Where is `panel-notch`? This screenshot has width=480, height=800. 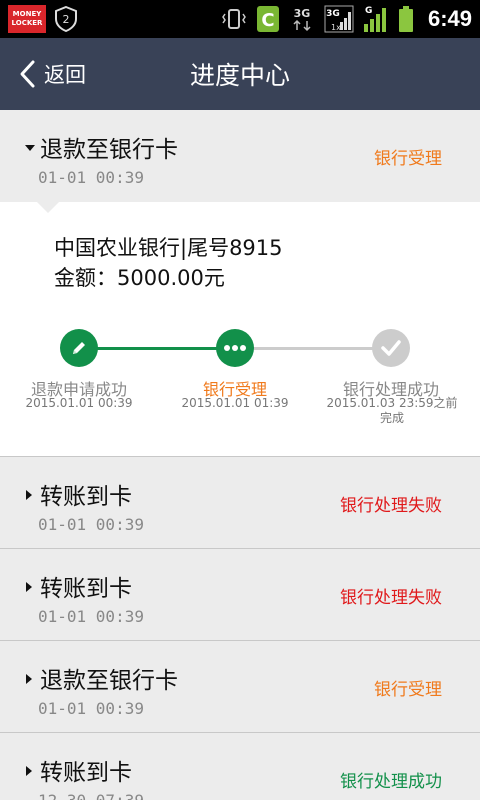 panel-notch is located at coordinates (48, 207).